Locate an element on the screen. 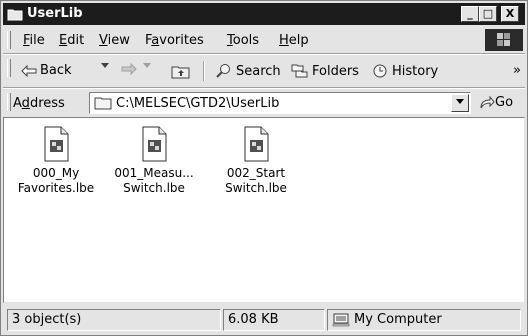  back-button: Back is located at coordinates (46, 70).